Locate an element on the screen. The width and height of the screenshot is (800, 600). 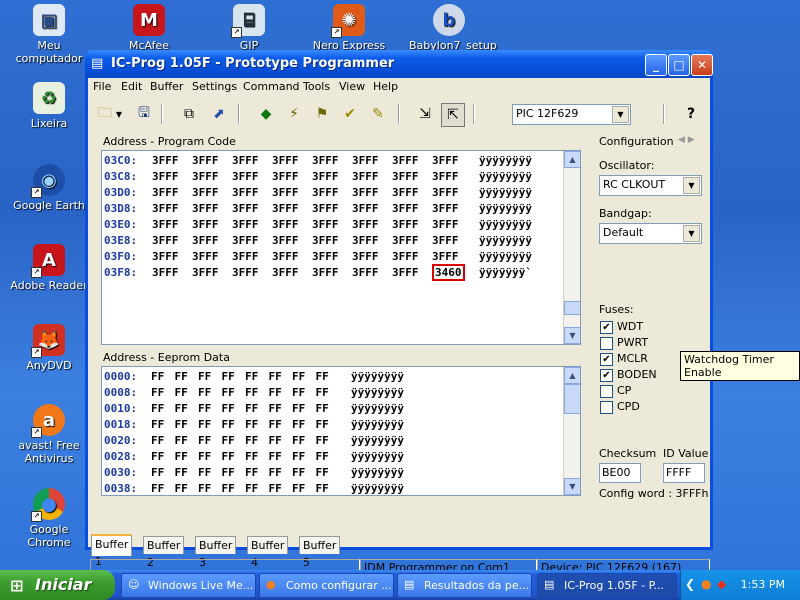
compare-chip-icon: ✎ is located at coordinates (378, 114).